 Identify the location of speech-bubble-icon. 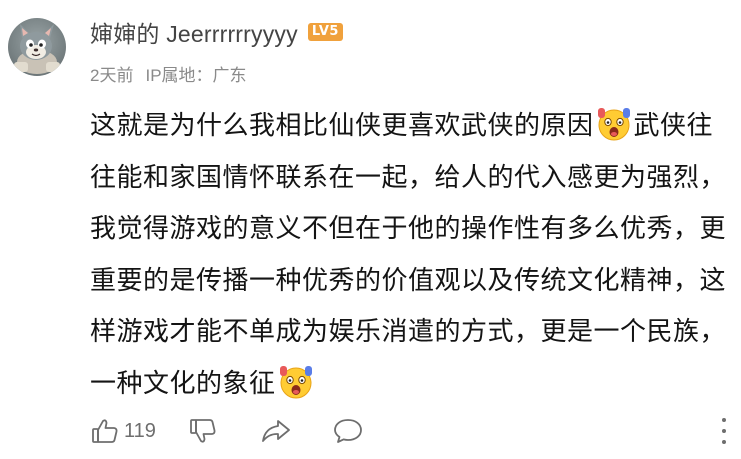
(348, 431).